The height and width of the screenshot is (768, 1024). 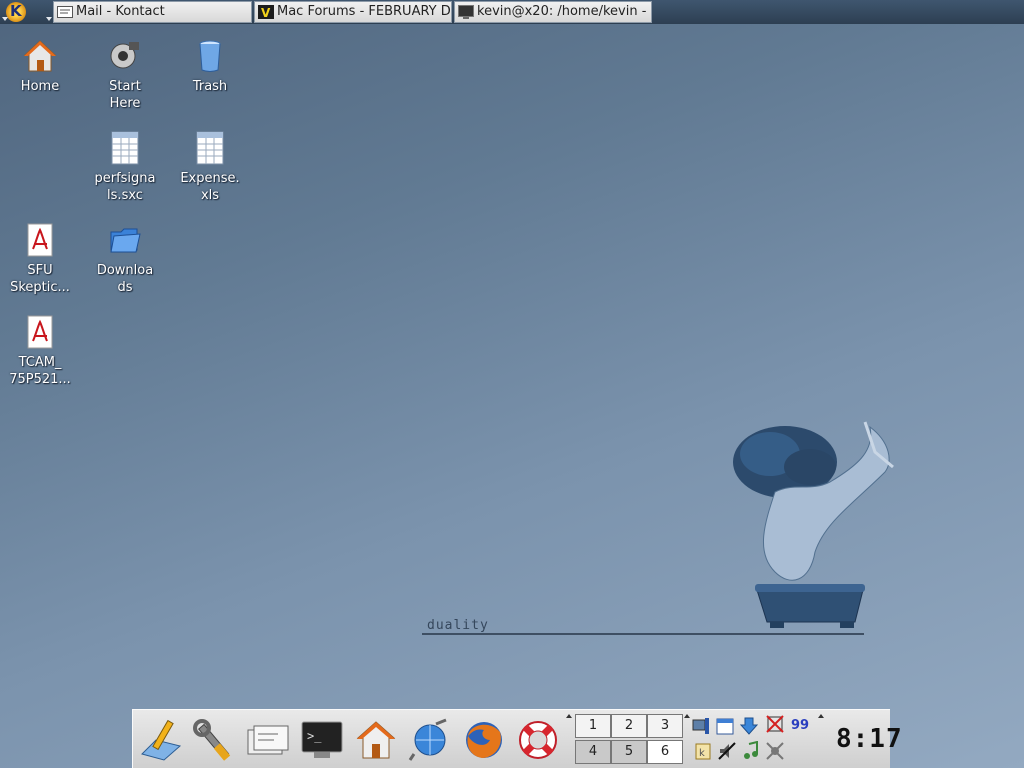 What do you see at coordinates (125, 187) in the screenshot?
I see `desktop-icon-label: perfsigna ls.sxc` at bounding box center [125, 187].